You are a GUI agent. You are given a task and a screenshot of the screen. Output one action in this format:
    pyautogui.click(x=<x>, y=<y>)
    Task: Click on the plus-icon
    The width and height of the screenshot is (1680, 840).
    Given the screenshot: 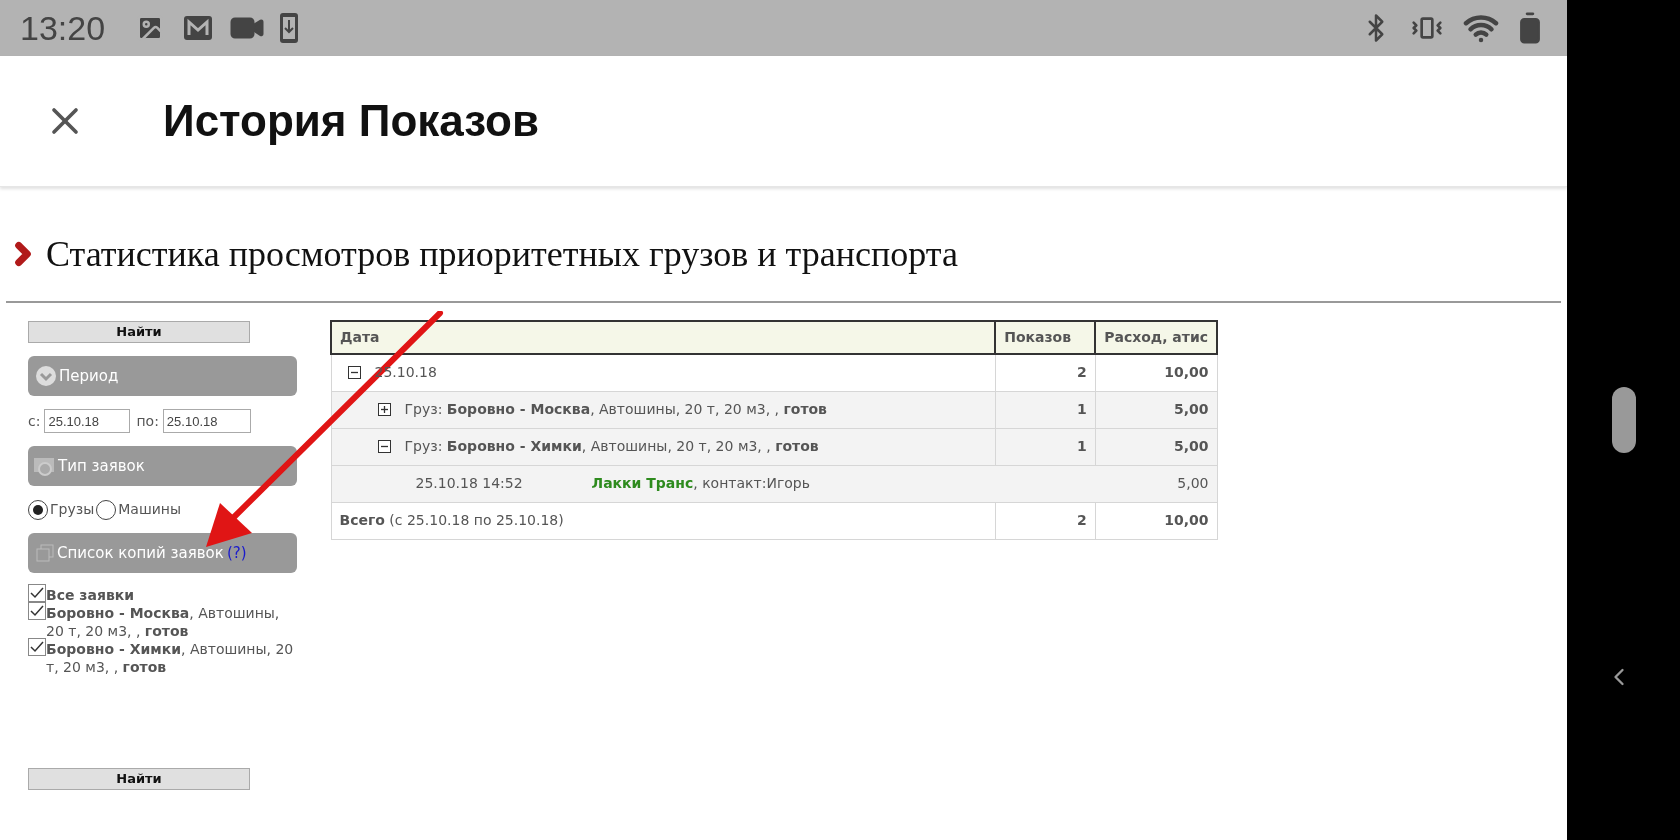 What is the action you would take?
    pyautogui.click(x=384, y=409)
    